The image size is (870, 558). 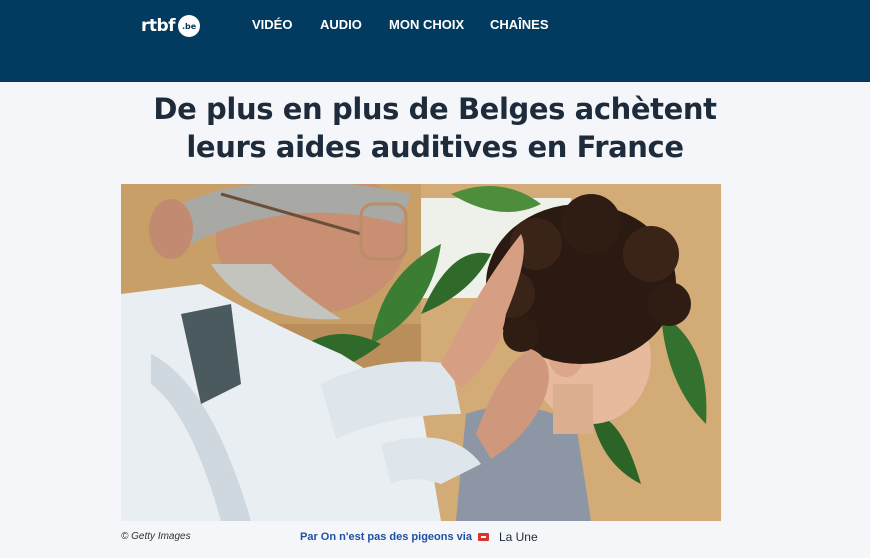 What do you see at coordinates (518, 537) in the screenshot?
I see `byline-source: La Une` at bounding box center [518, 537].